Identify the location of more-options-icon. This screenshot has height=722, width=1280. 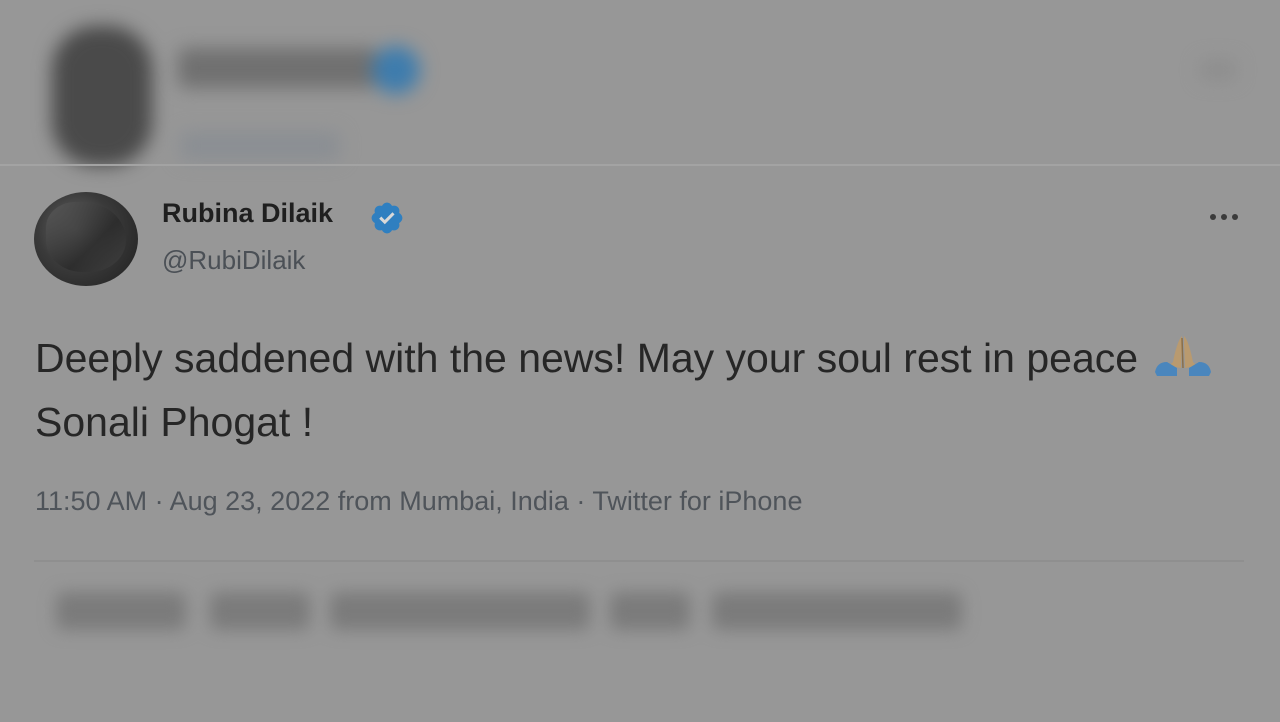
(1224, 217).